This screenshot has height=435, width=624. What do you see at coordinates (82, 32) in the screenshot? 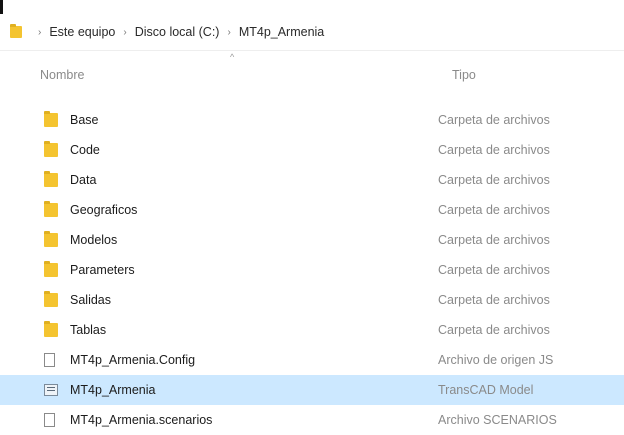
I see `breadcrumb-item-este-equipo: Este equipo` at bounding box center [82, 32].